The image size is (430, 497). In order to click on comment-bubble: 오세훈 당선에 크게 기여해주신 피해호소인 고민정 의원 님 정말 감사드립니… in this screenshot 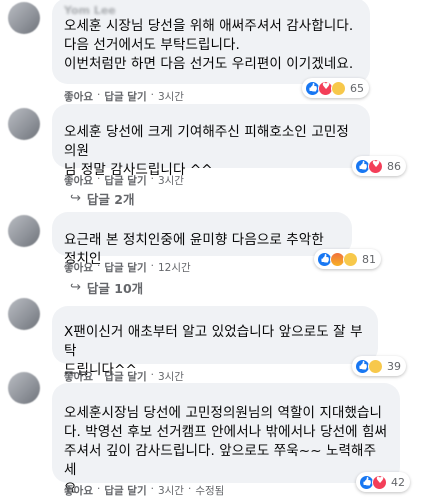, I will do `click(211, 141)`.